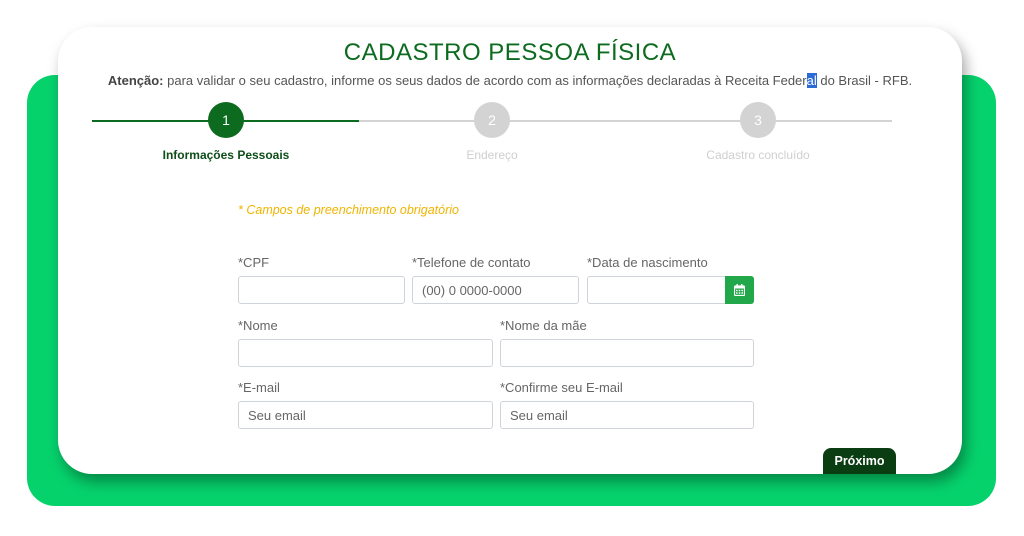  What do you see at coordinates (254, 262) in the screenshot?
I see `cpf-label: *CPF` at bounding box center [254, 262].